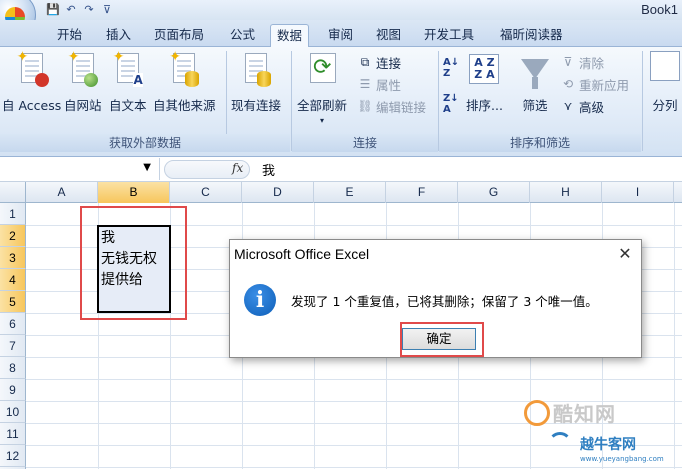  I want to click on tab-view: 视图, so click(388, 35).